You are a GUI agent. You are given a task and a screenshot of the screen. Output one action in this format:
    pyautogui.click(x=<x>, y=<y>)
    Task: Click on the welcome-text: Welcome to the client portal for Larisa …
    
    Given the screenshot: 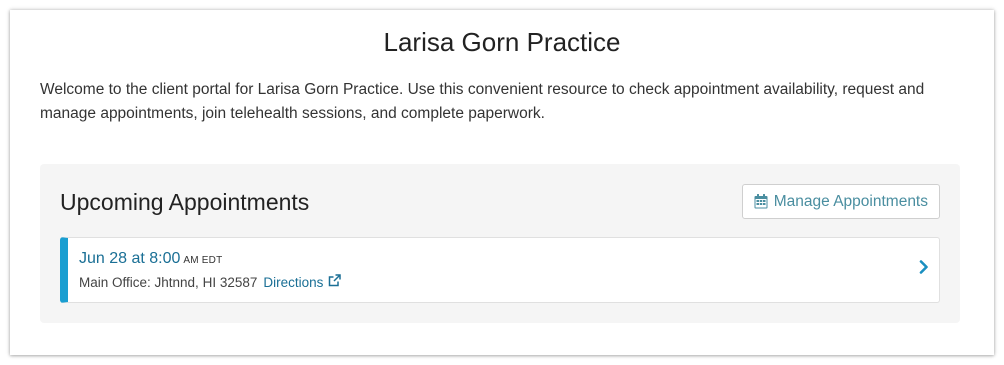 What is the action you would take?
    pyautogui.click(x=482, y=101)
    